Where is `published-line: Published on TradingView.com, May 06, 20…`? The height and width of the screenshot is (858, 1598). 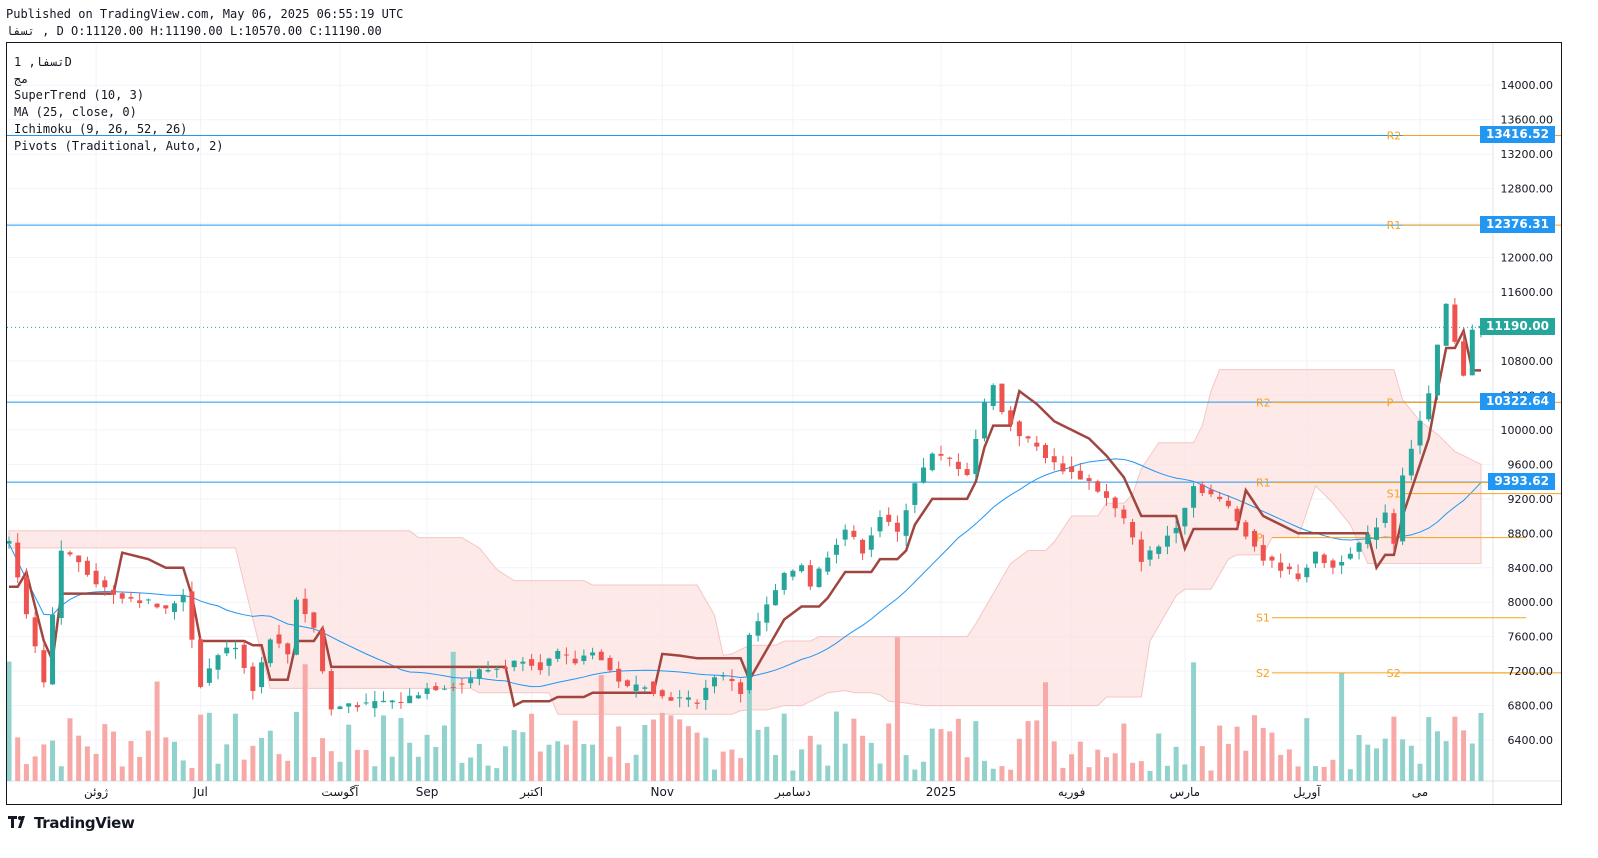
published-line: Published on TradingView.com, May 06, 20… is located at coordinates (205, 14).